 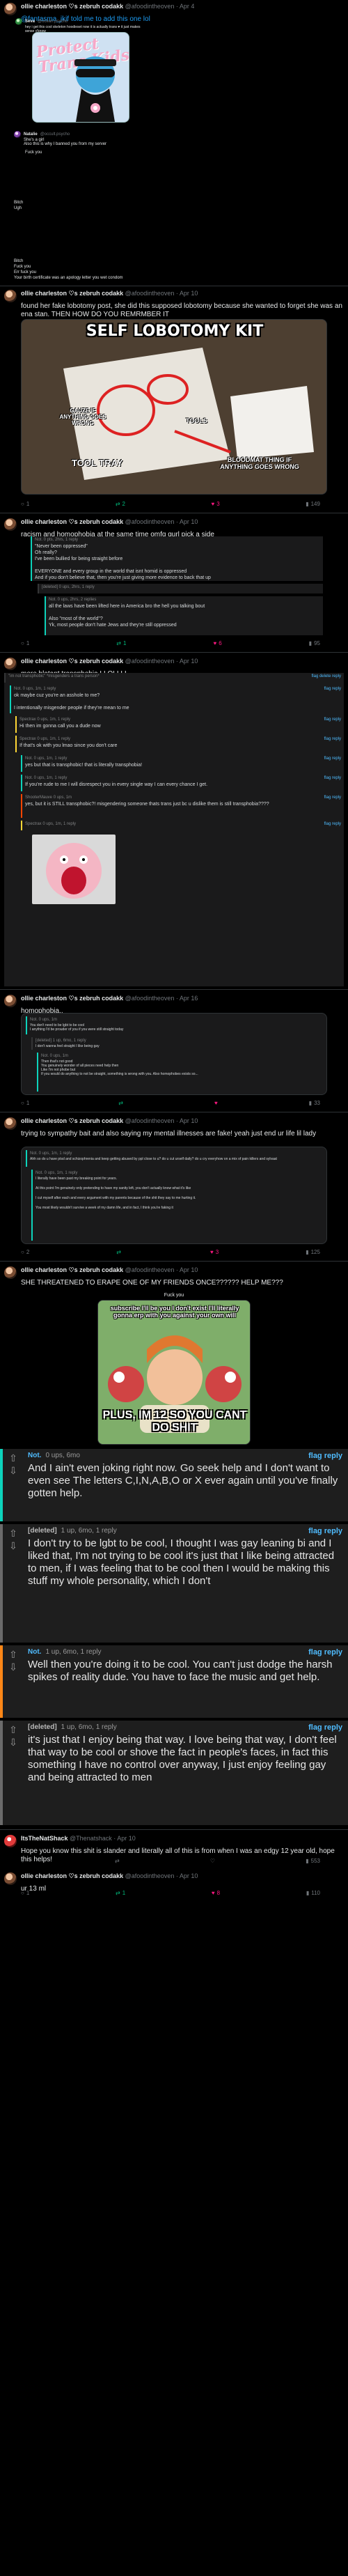 What do you see at coordinates (80, 77) in the screenshot?
I see `protect-trans-kids-image: Protect Trans Kids` at bounding box center [80, 77].